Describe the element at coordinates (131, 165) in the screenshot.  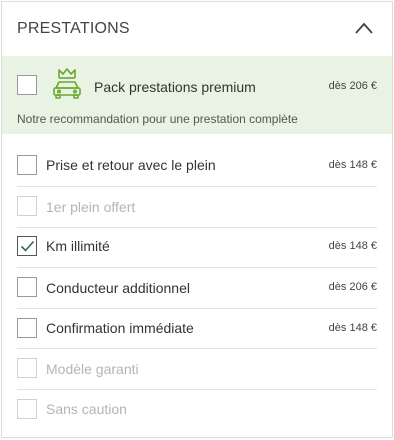
I see `option-label: Prise et retour avec le plein` at that location.